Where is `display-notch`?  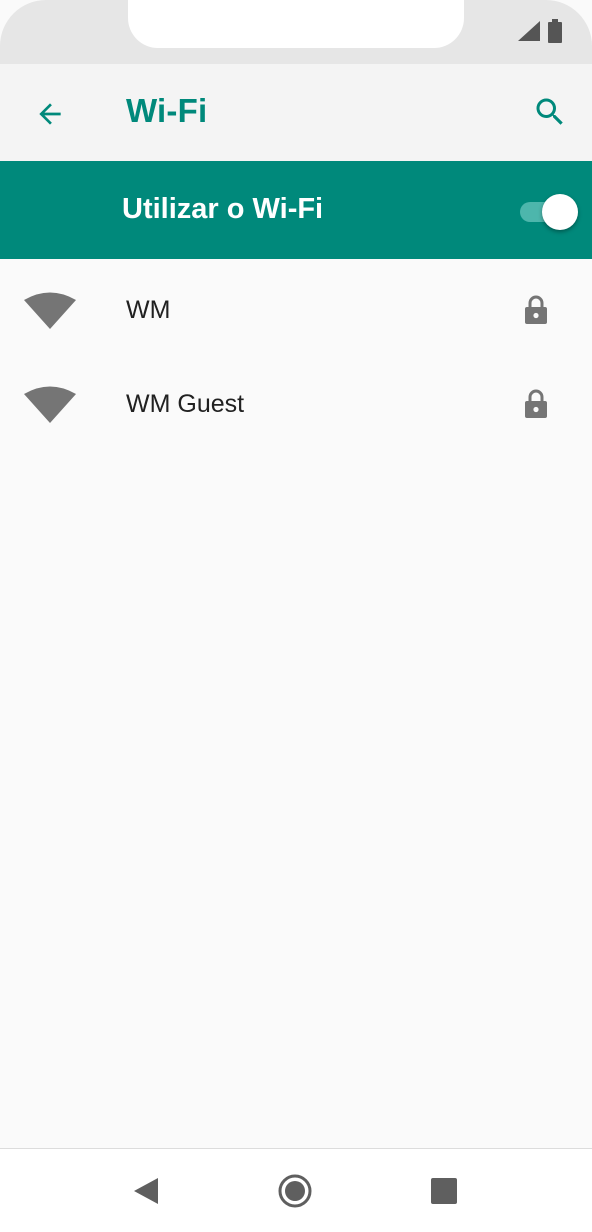
display-notch is located at coordinates (296, 24).